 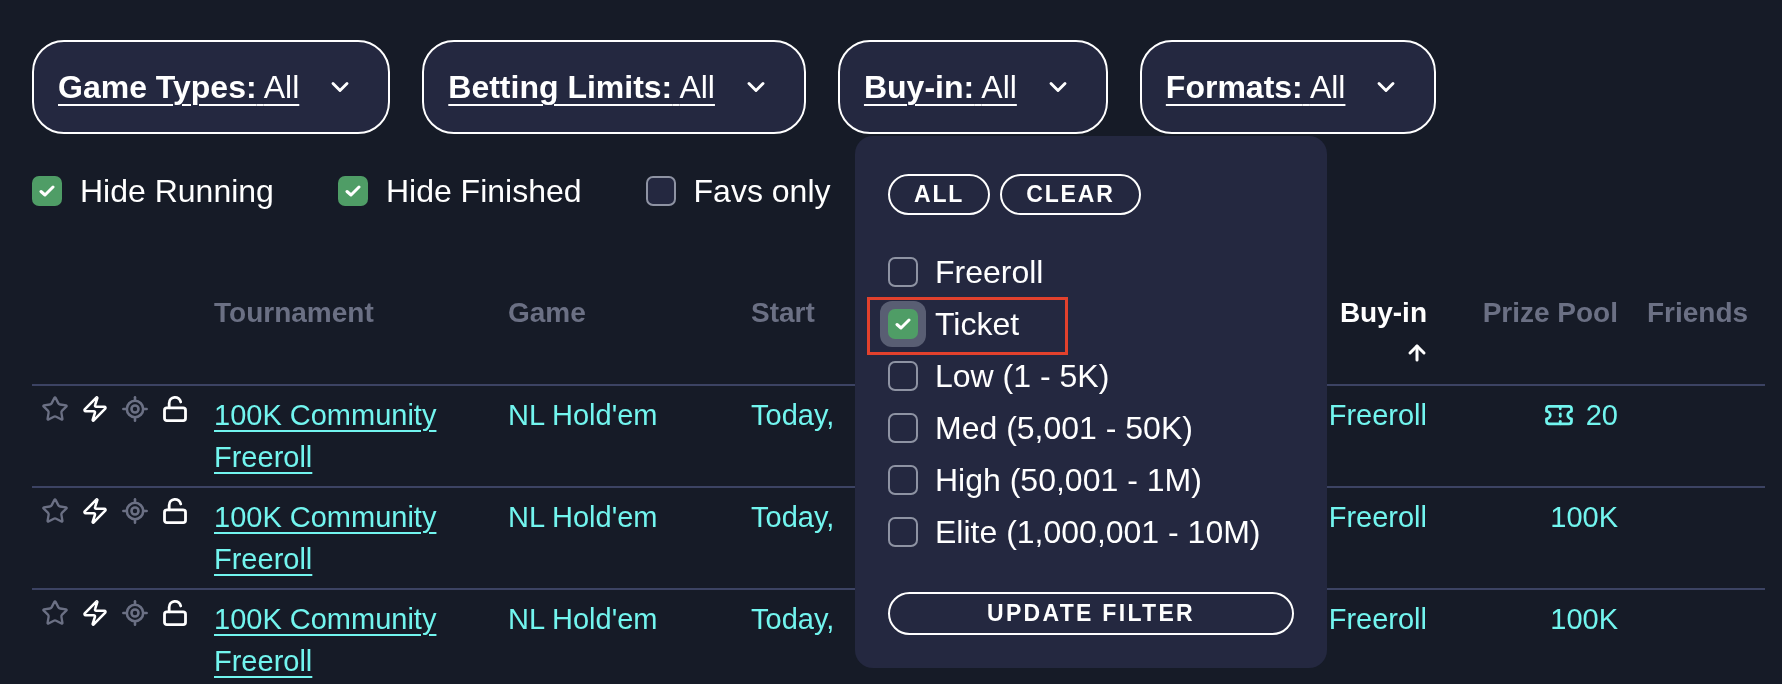 I want to click on table-cell-text: 20, so click(x=1601, y=415).